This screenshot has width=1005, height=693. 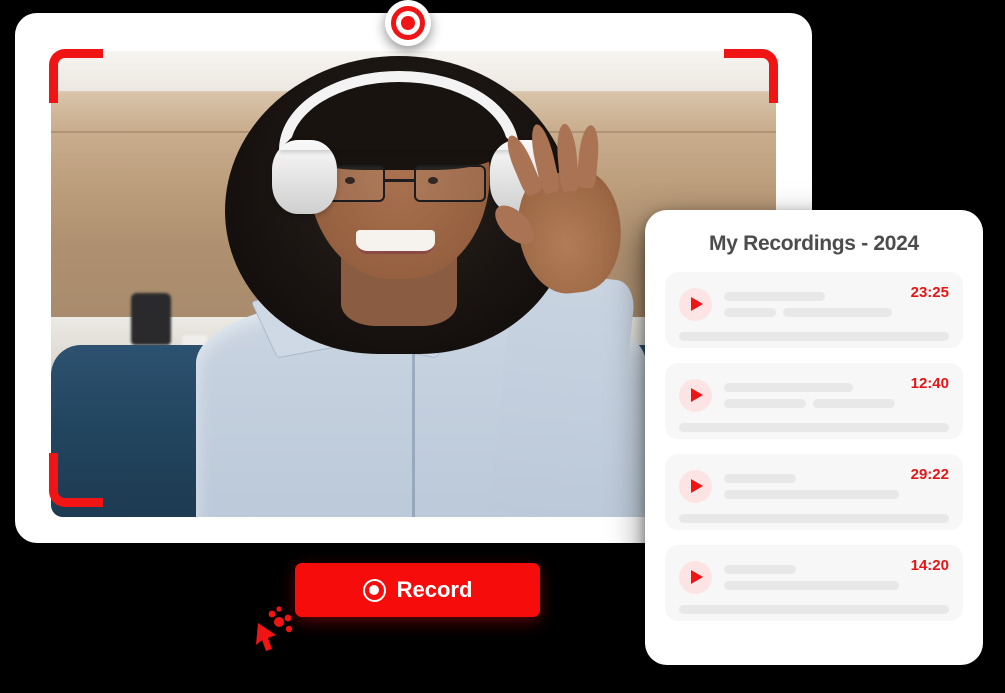 I want to click on recording-list-item: 23:25, so click(x=814, y=310).